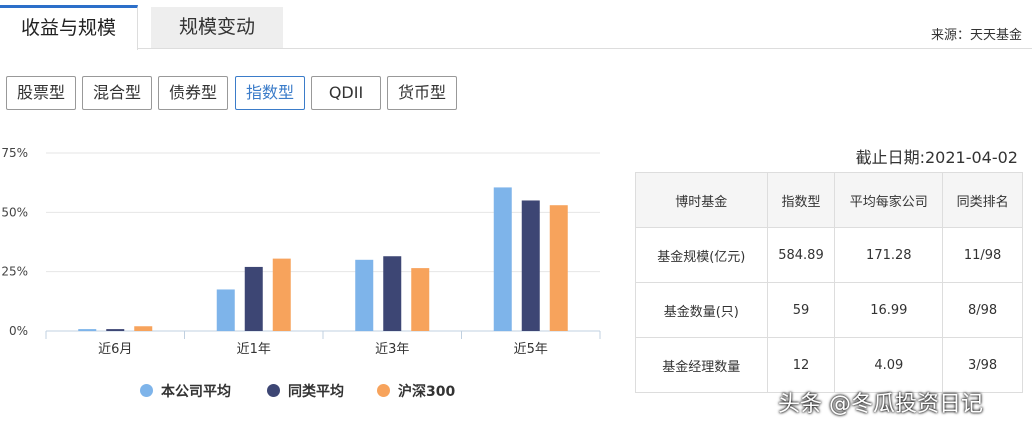 This screenshot has height=431, width=1032. Describe the element at coordinates (982, 365) in the screenshot. I see `table-cell: 3/98` at that location.